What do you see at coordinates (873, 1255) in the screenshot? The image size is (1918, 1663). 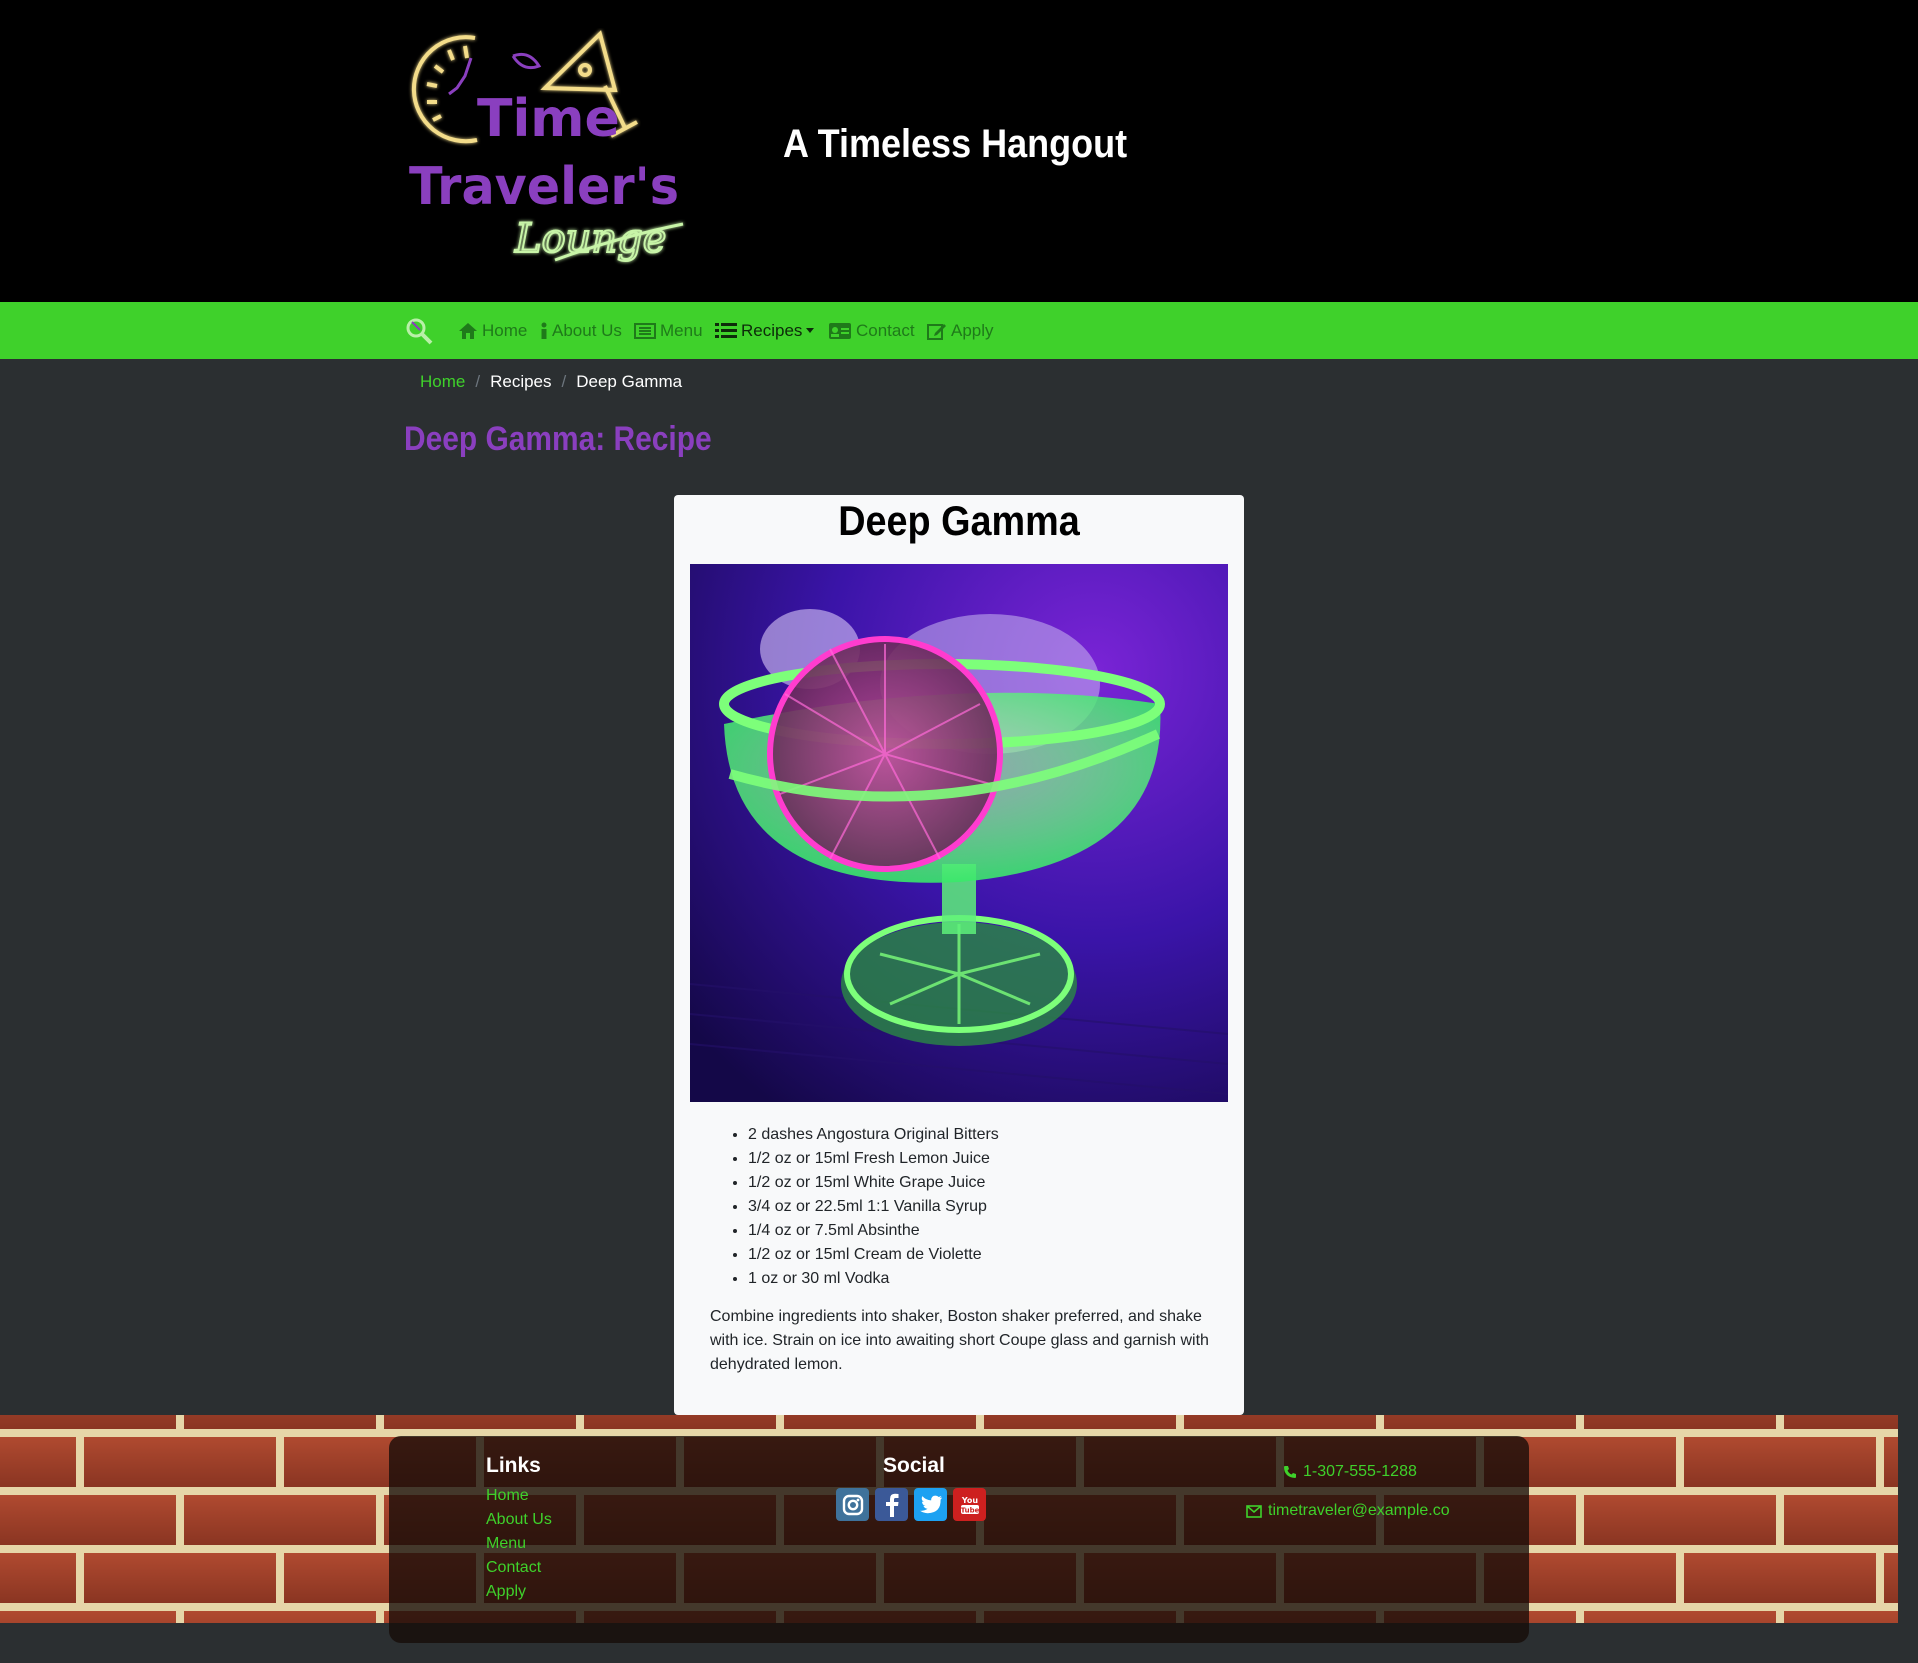 I see `ingredient-item: 1/2 oz or 15ml Cream de Violette` at bounding box center [873, 1255].